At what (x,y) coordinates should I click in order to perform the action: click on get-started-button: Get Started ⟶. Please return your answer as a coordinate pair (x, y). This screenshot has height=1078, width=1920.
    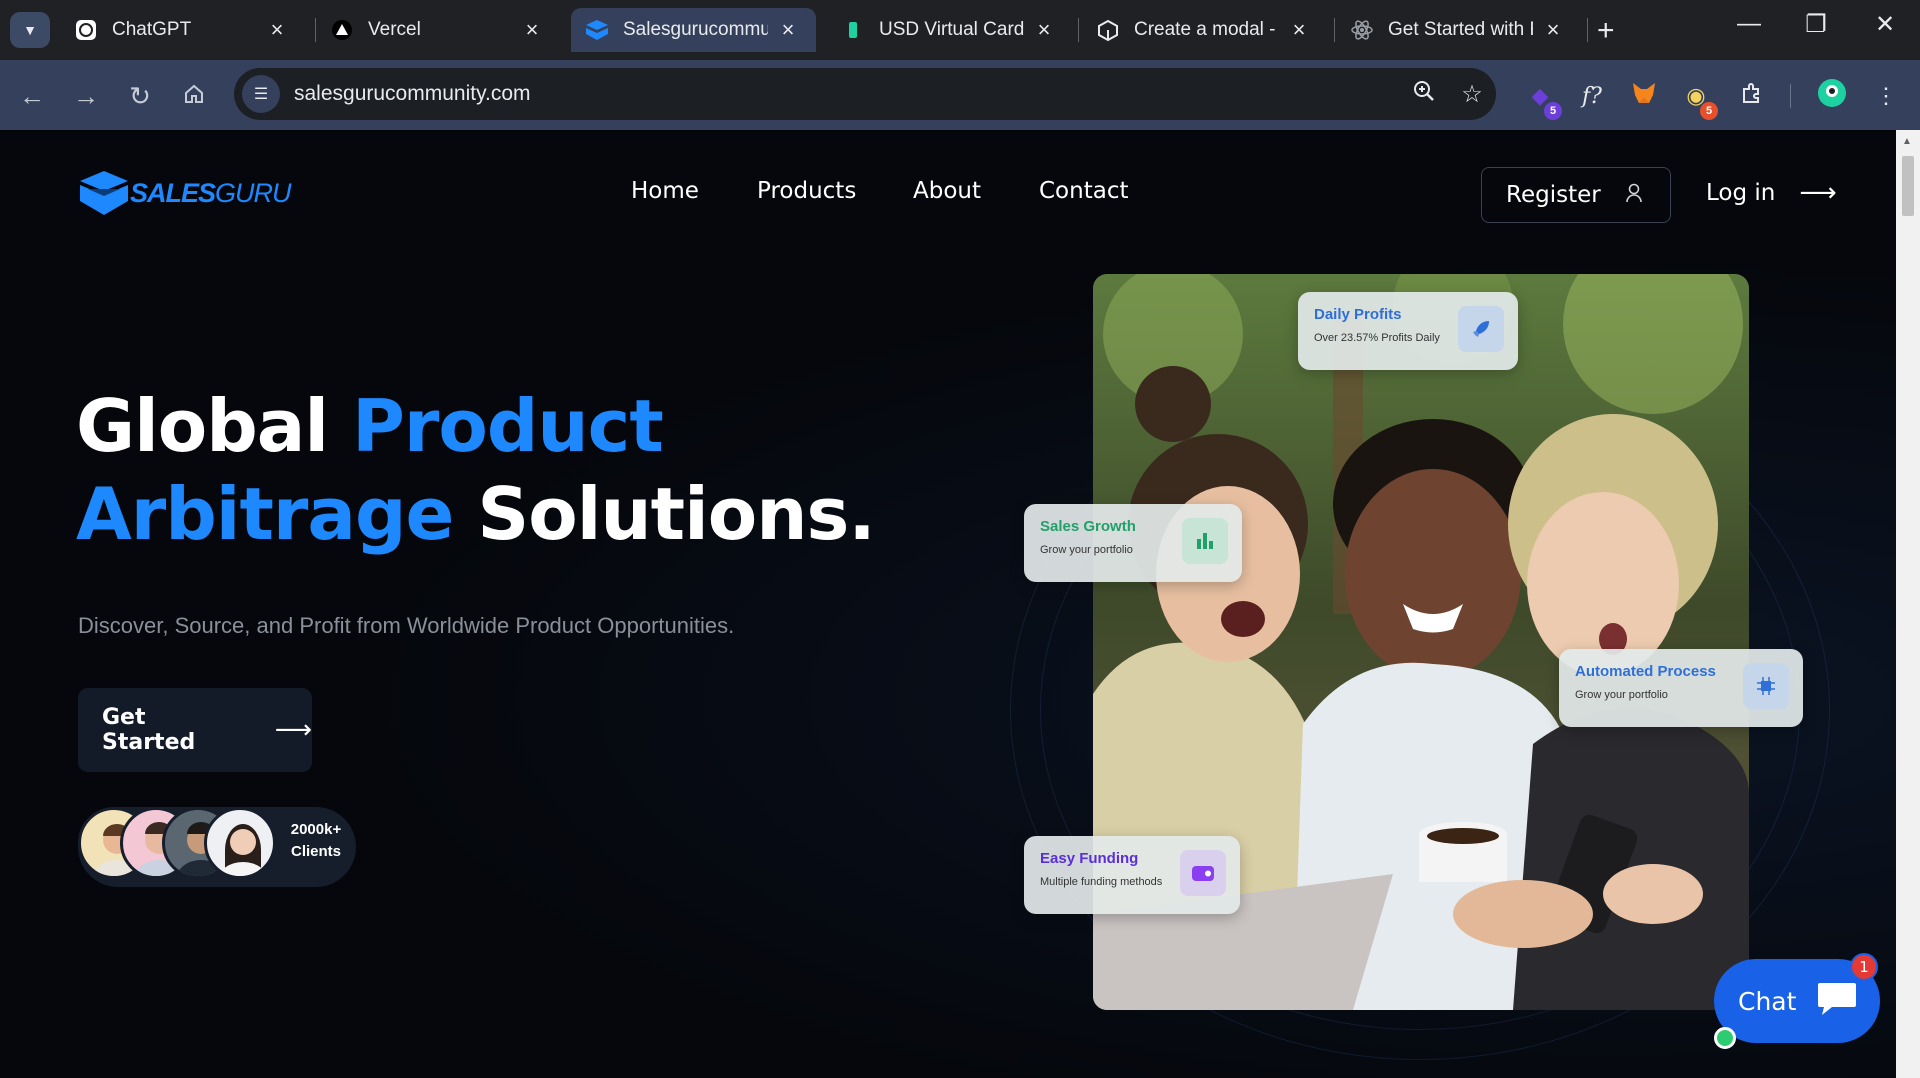
    Looking at the image, I should click on (195, 730).